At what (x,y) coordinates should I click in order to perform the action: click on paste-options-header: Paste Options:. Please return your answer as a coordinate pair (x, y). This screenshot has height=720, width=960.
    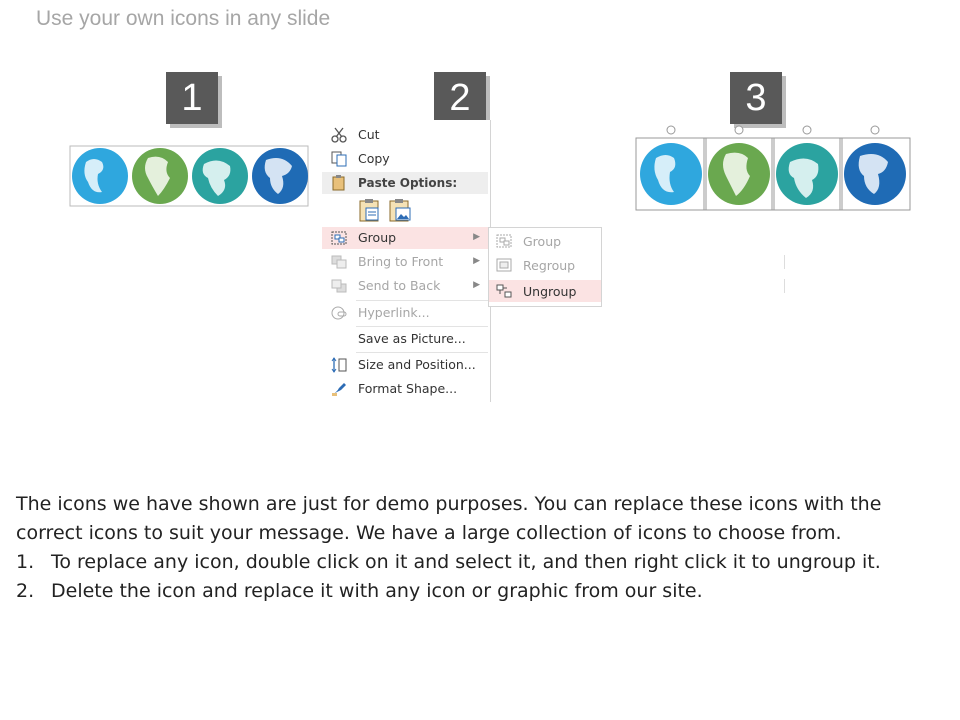
    Looking at the image, I should click on (405, 183).